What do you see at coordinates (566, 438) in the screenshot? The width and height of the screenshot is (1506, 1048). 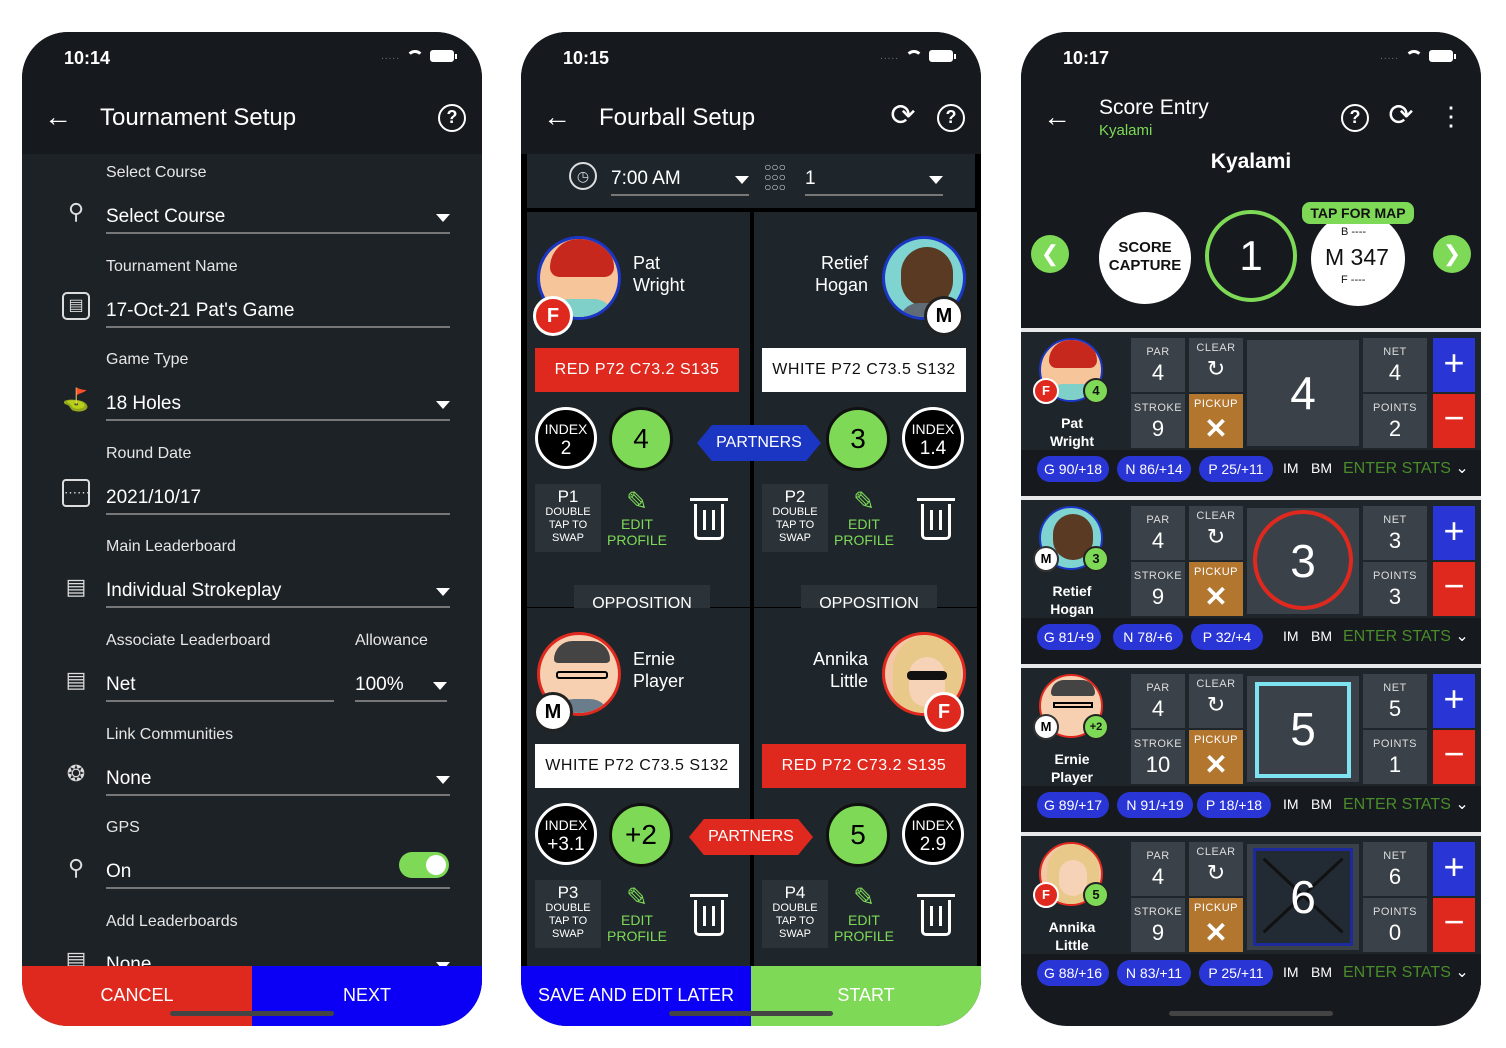 I see `handicap-index: INDEX 2` at bounding box center [566, 438].